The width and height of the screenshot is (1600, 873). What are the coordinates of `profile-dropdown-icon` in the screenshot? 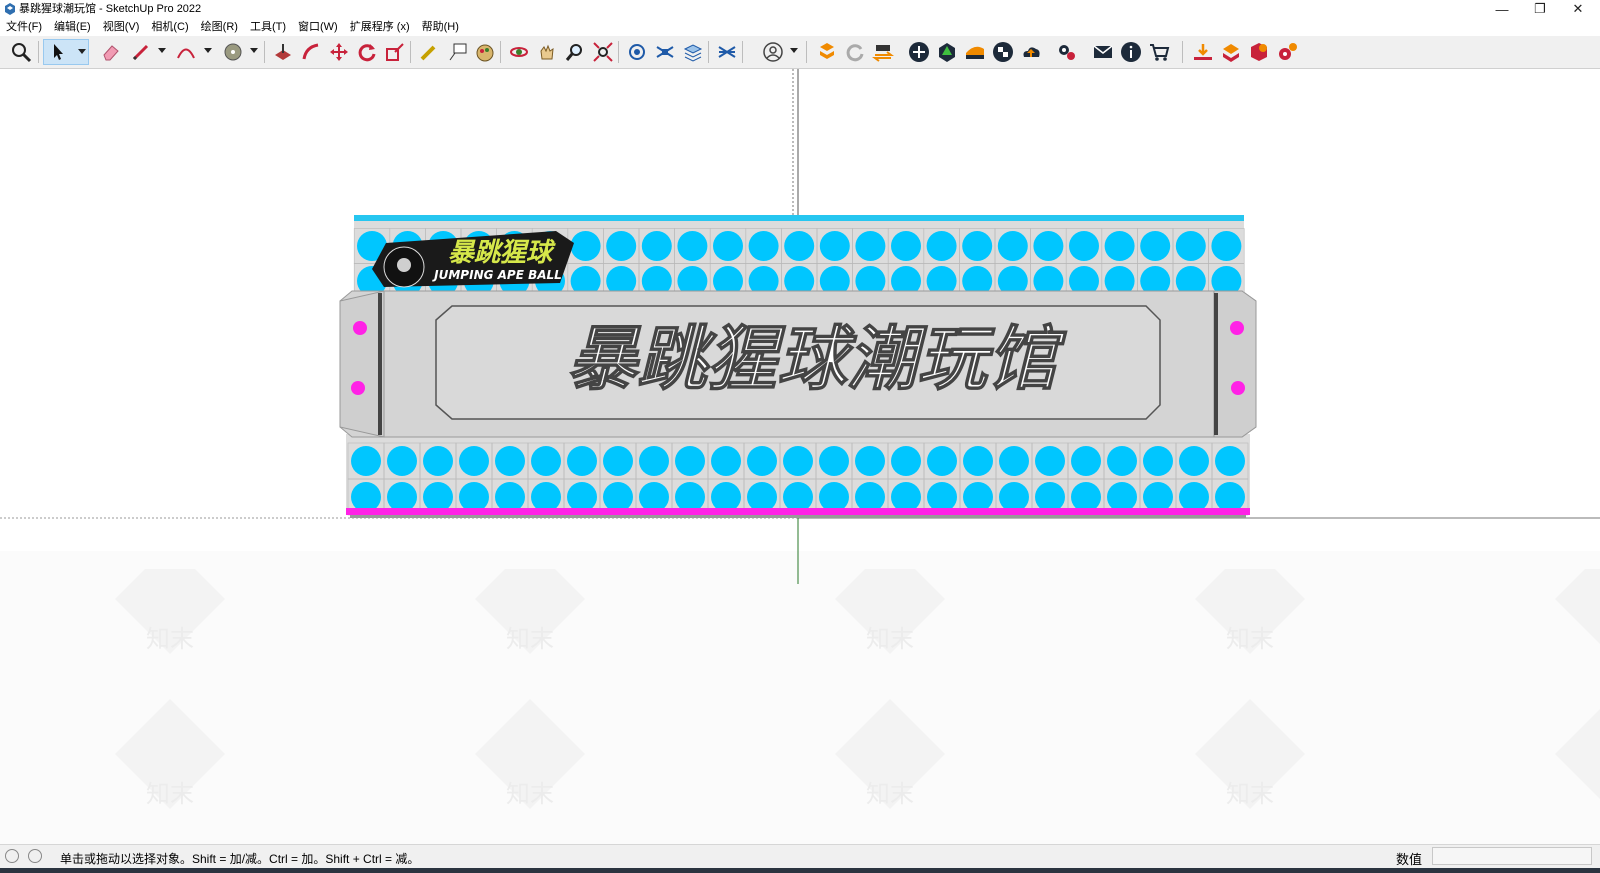 It's located at (794, 50).